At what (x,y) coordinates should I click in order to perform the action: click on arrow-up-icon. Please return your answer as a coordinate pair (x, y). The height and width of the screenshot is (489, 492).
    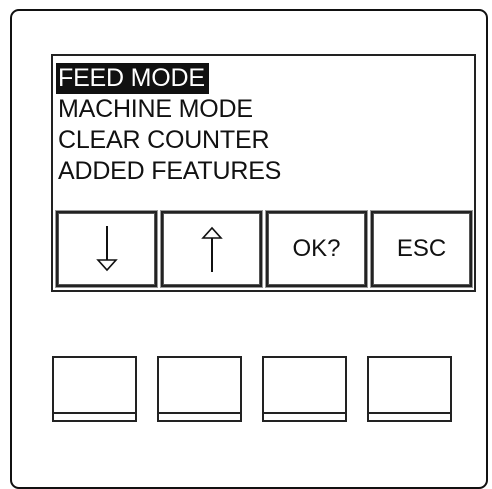
    Looking at the image, I should click on (211, 249).